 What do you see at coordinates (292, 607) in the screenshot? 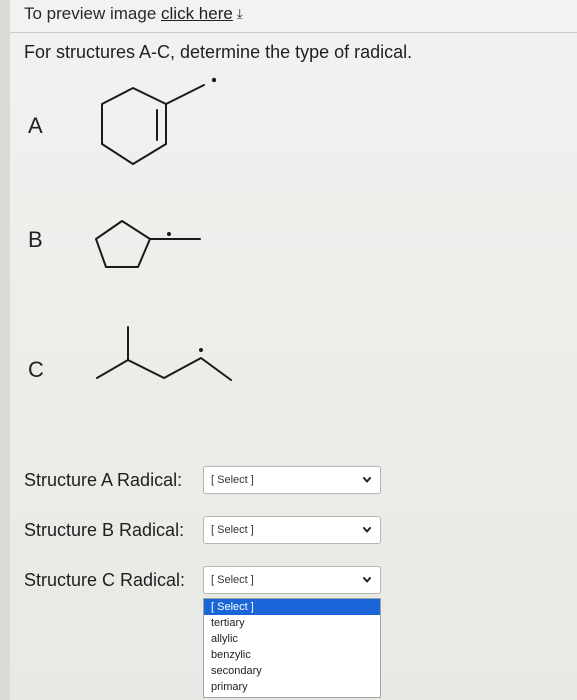
I see `option-select: [ Select ]` at bounding box center [292, 607].